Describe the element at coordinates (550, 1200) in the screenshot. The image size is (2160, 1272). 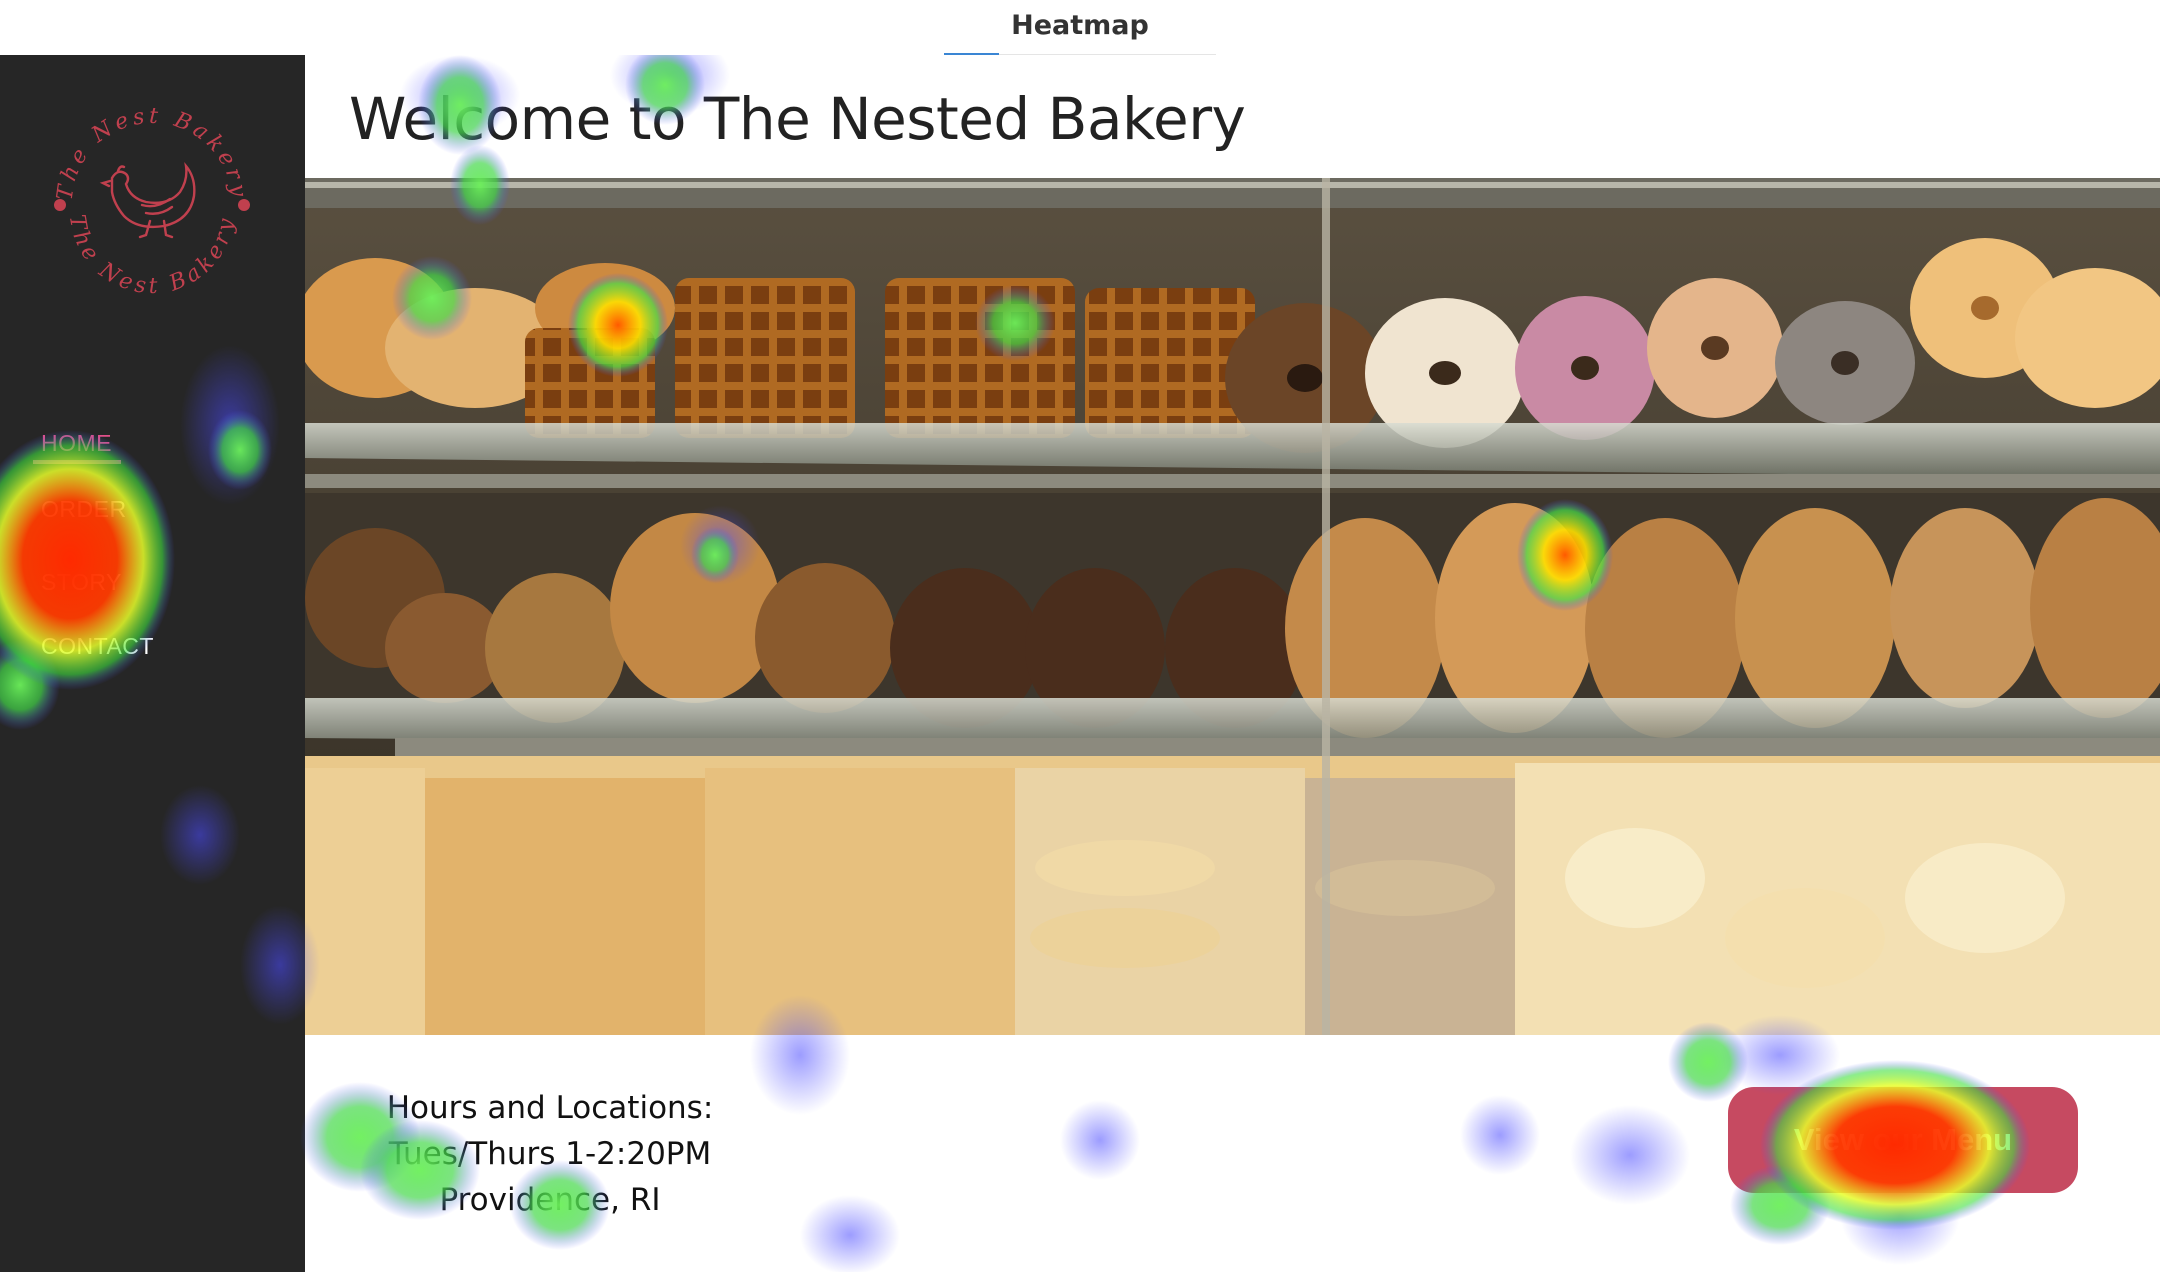
I see `hours-place: Providence, RI` at that location.